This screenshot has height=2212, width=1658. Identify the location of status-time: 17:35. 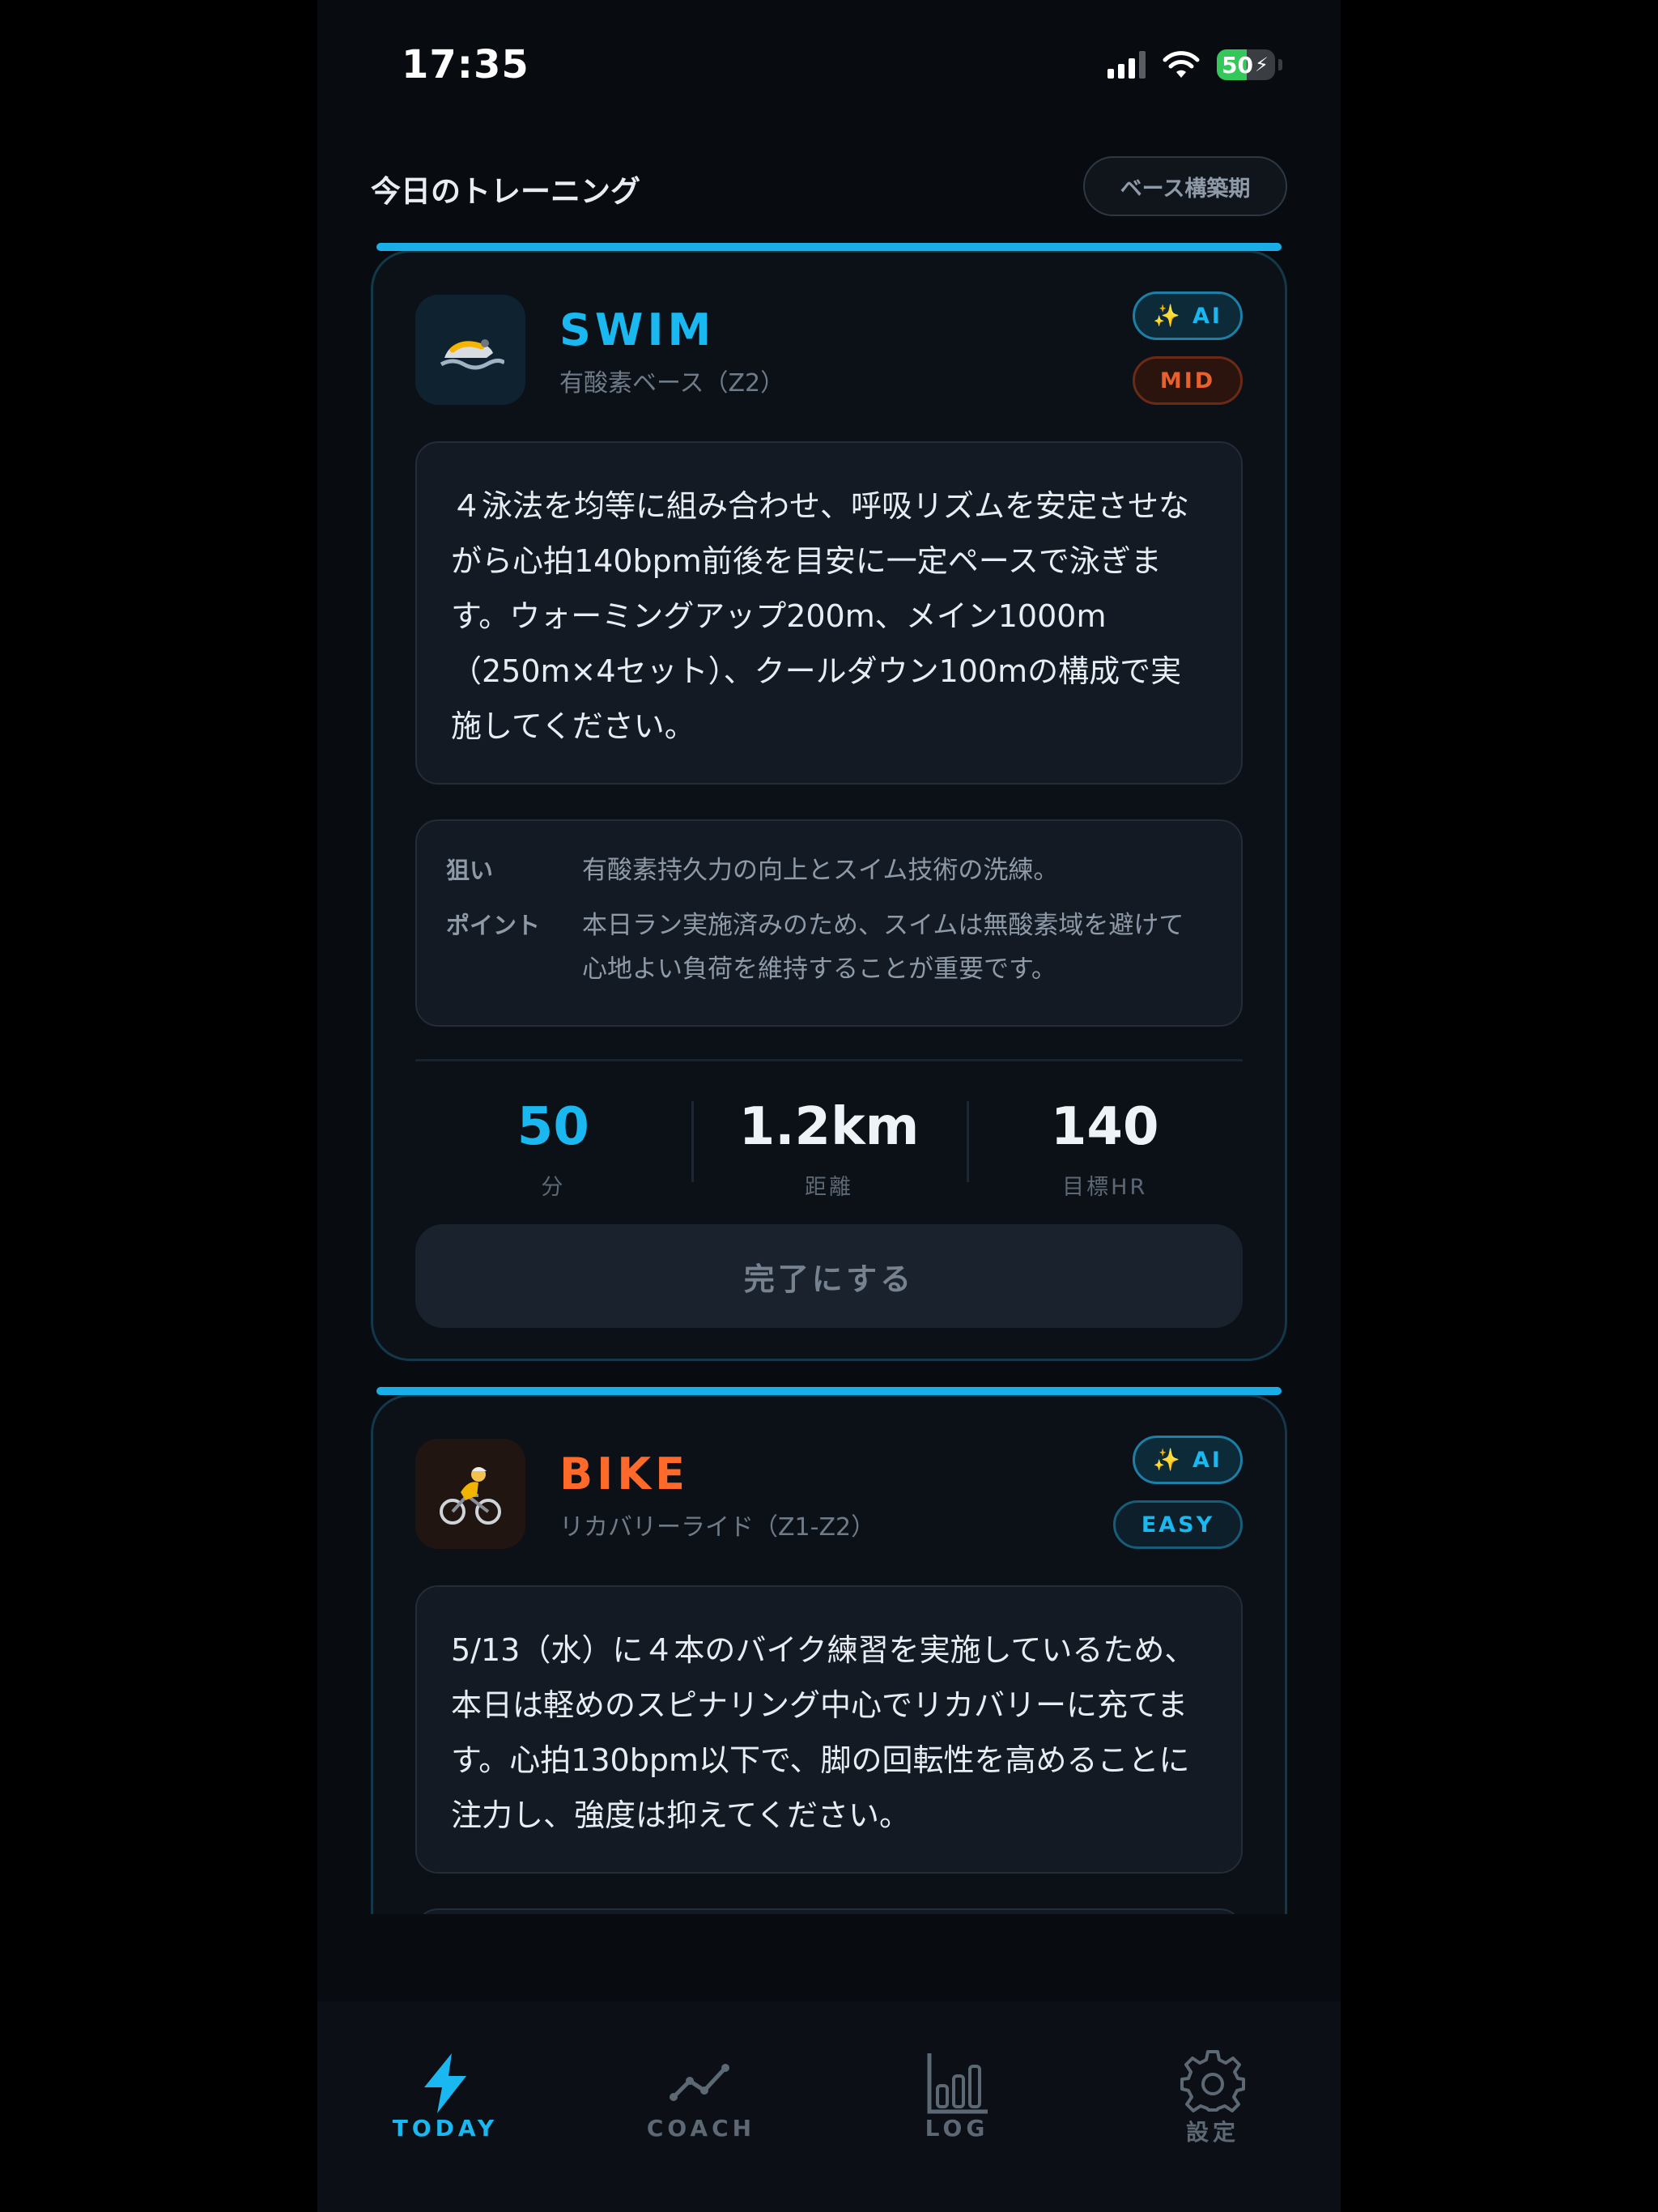
(465, 64).